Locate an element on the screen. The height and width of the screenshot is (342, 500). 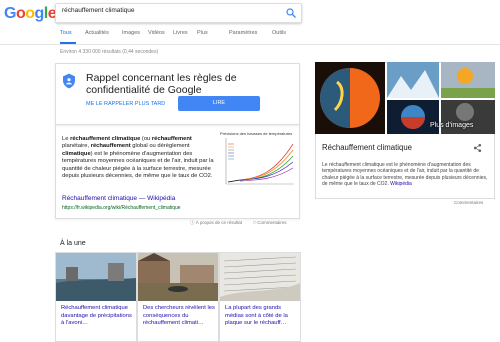
tab-plus: Plus is located at coordinates (202, 33).